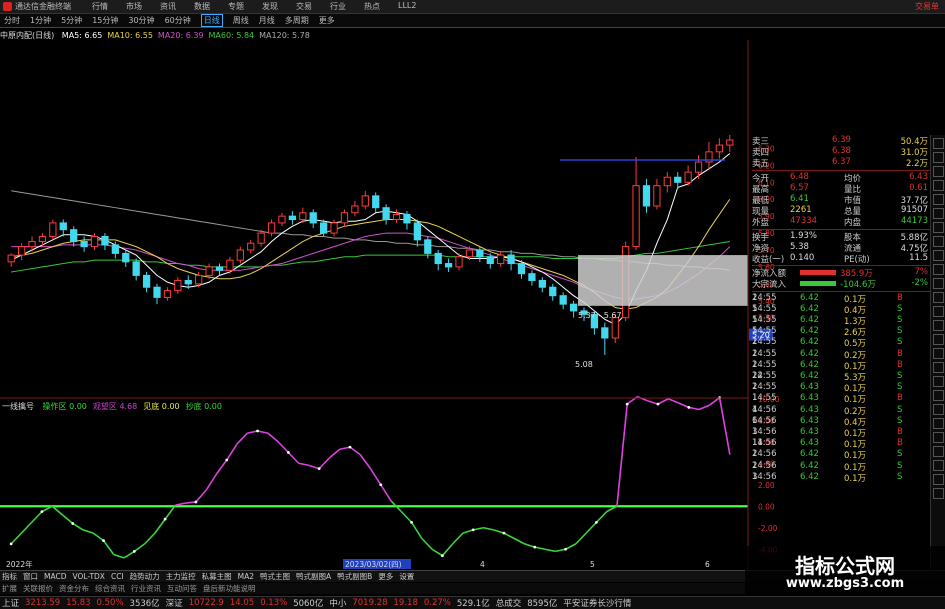 The image size is (945, 609). Describe the element at coordinates (168, 6) in the screenshot. I see `menu-item: 资讯` at that location.